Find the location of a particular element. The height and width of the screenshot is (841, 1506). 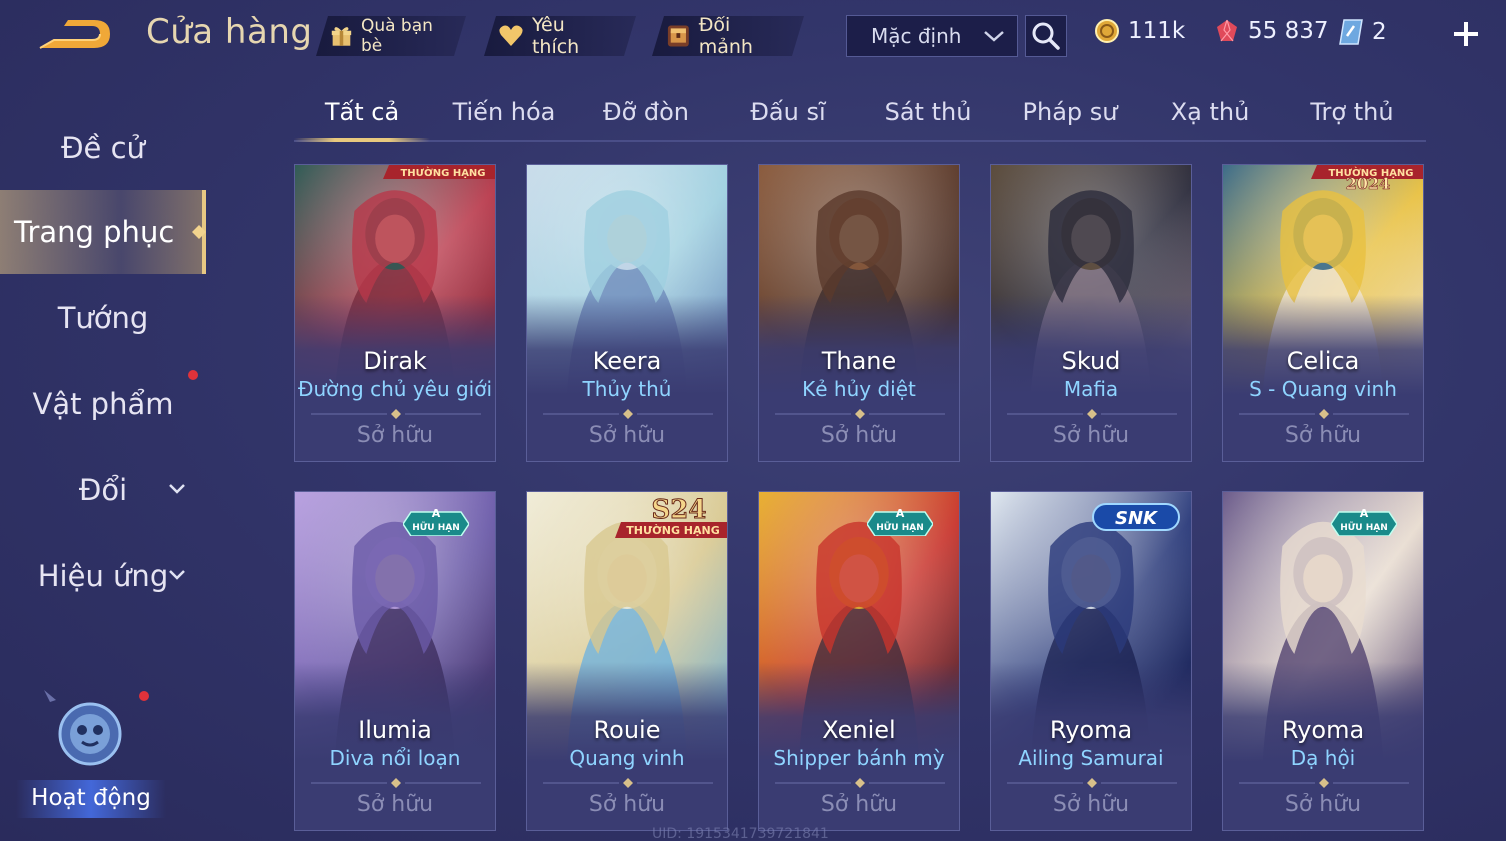

tab-fighter: Đấu sĩ is located at coordinates (788, 112).